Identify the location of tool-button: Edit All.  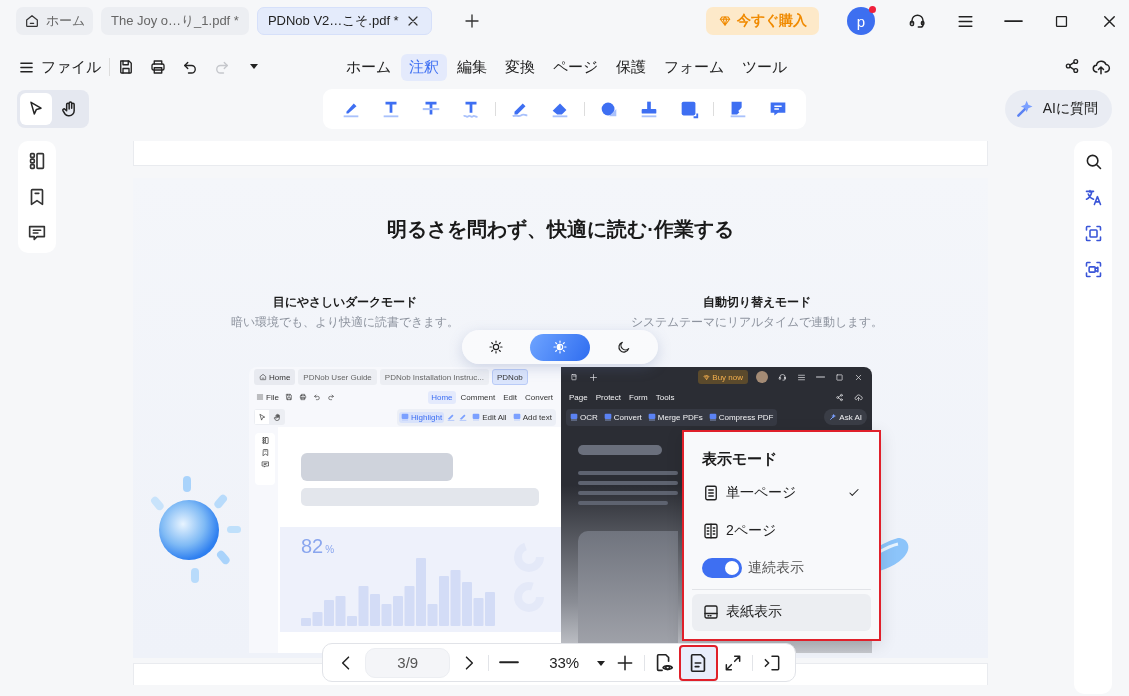
(489, 417).